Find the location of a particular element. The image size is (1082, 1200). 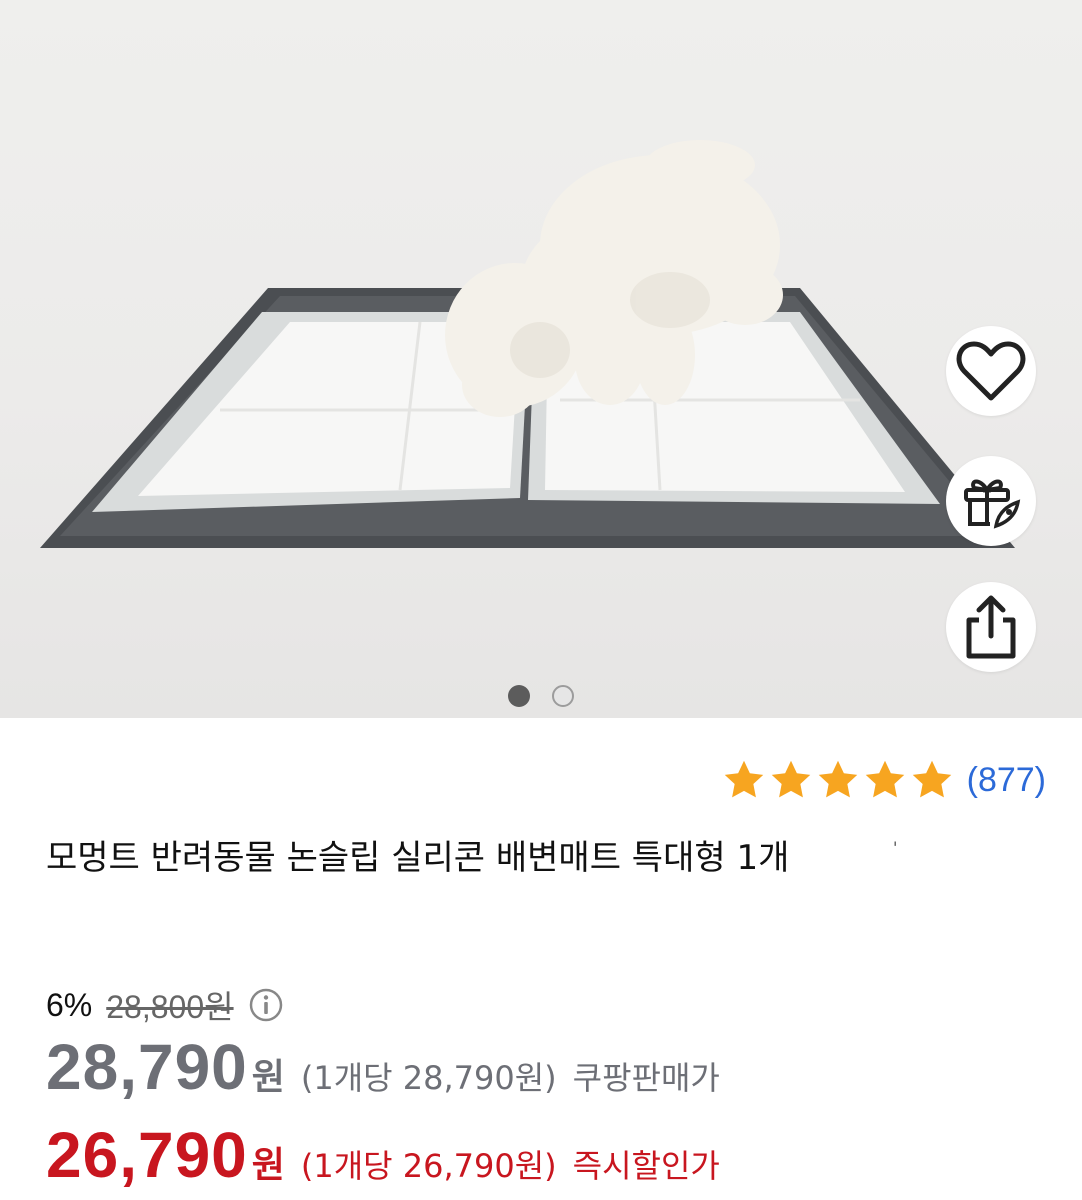

title-mark: ' is located at coordinates (895, 847).